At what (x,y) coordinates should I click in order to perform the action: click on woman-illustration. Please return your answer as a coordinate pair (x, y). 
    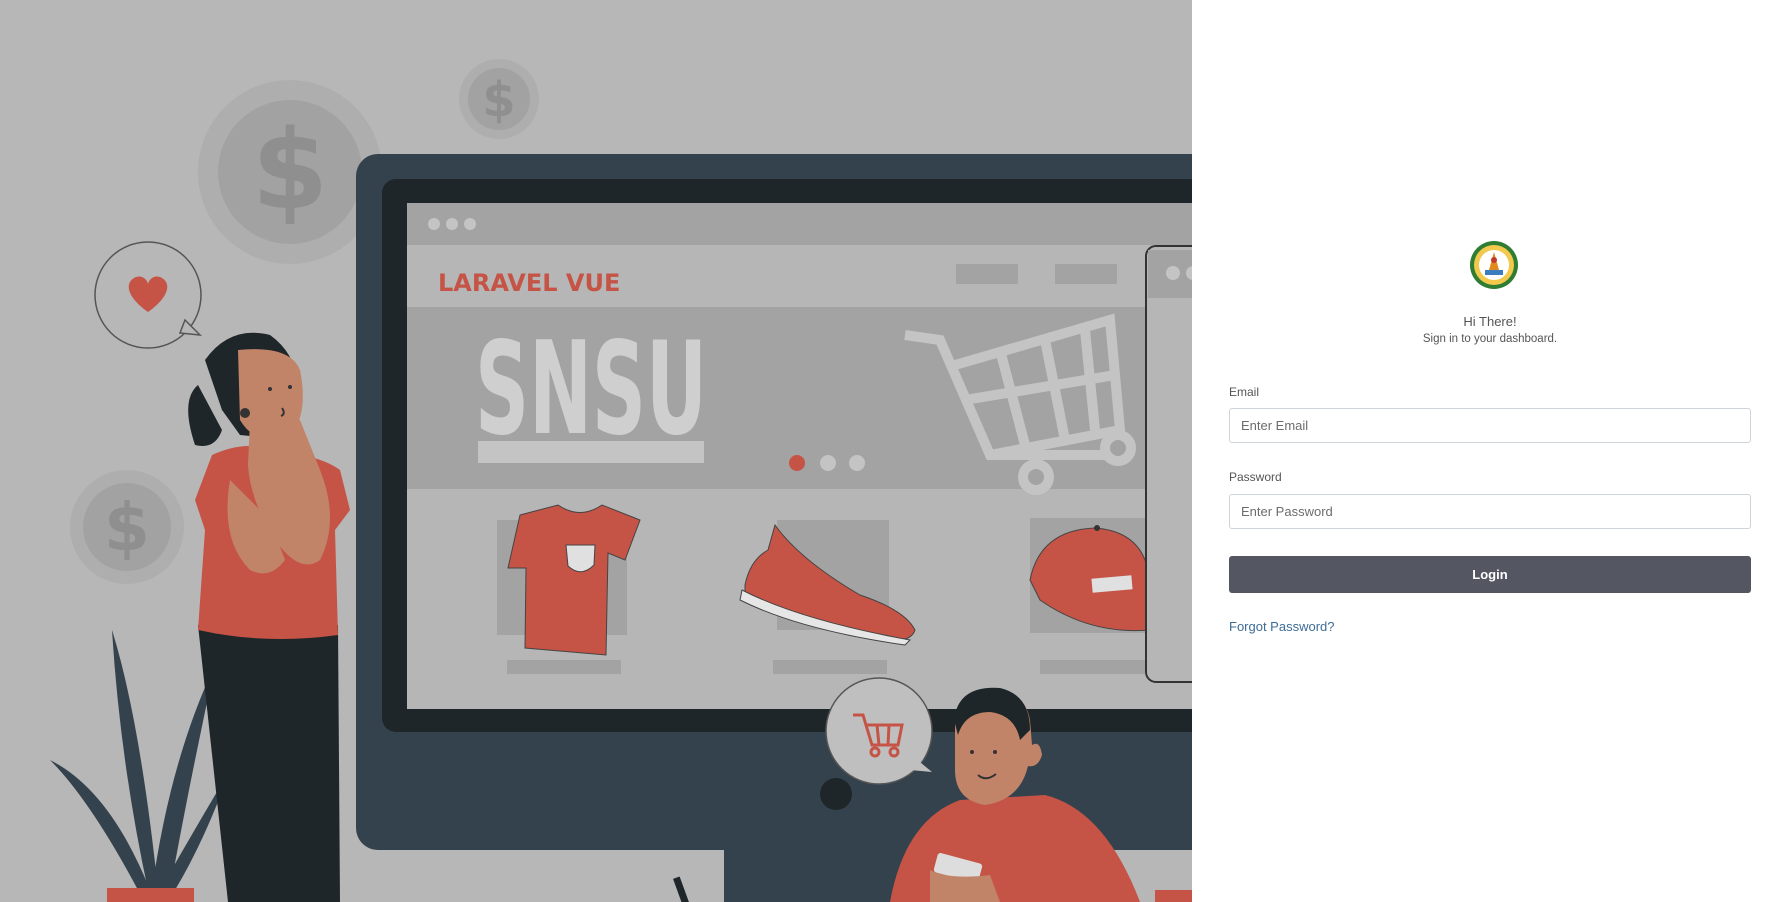
    Looking at the image, I should click on (269, 617).